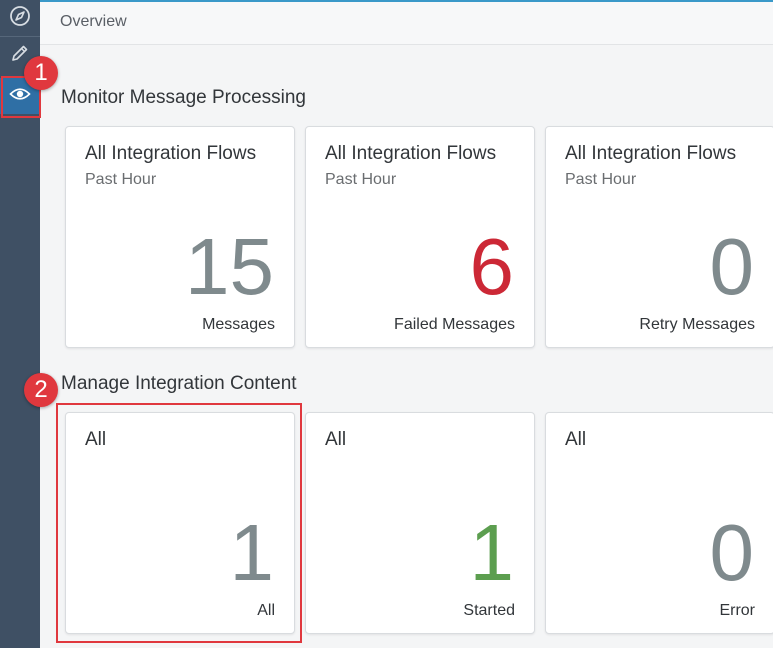 The height and width of the screenshot is (648, 773). What do you see at coordinates (41, 73) in the screenshot?
I see `step-badge-1: 1` at bounding box center [41, 73].